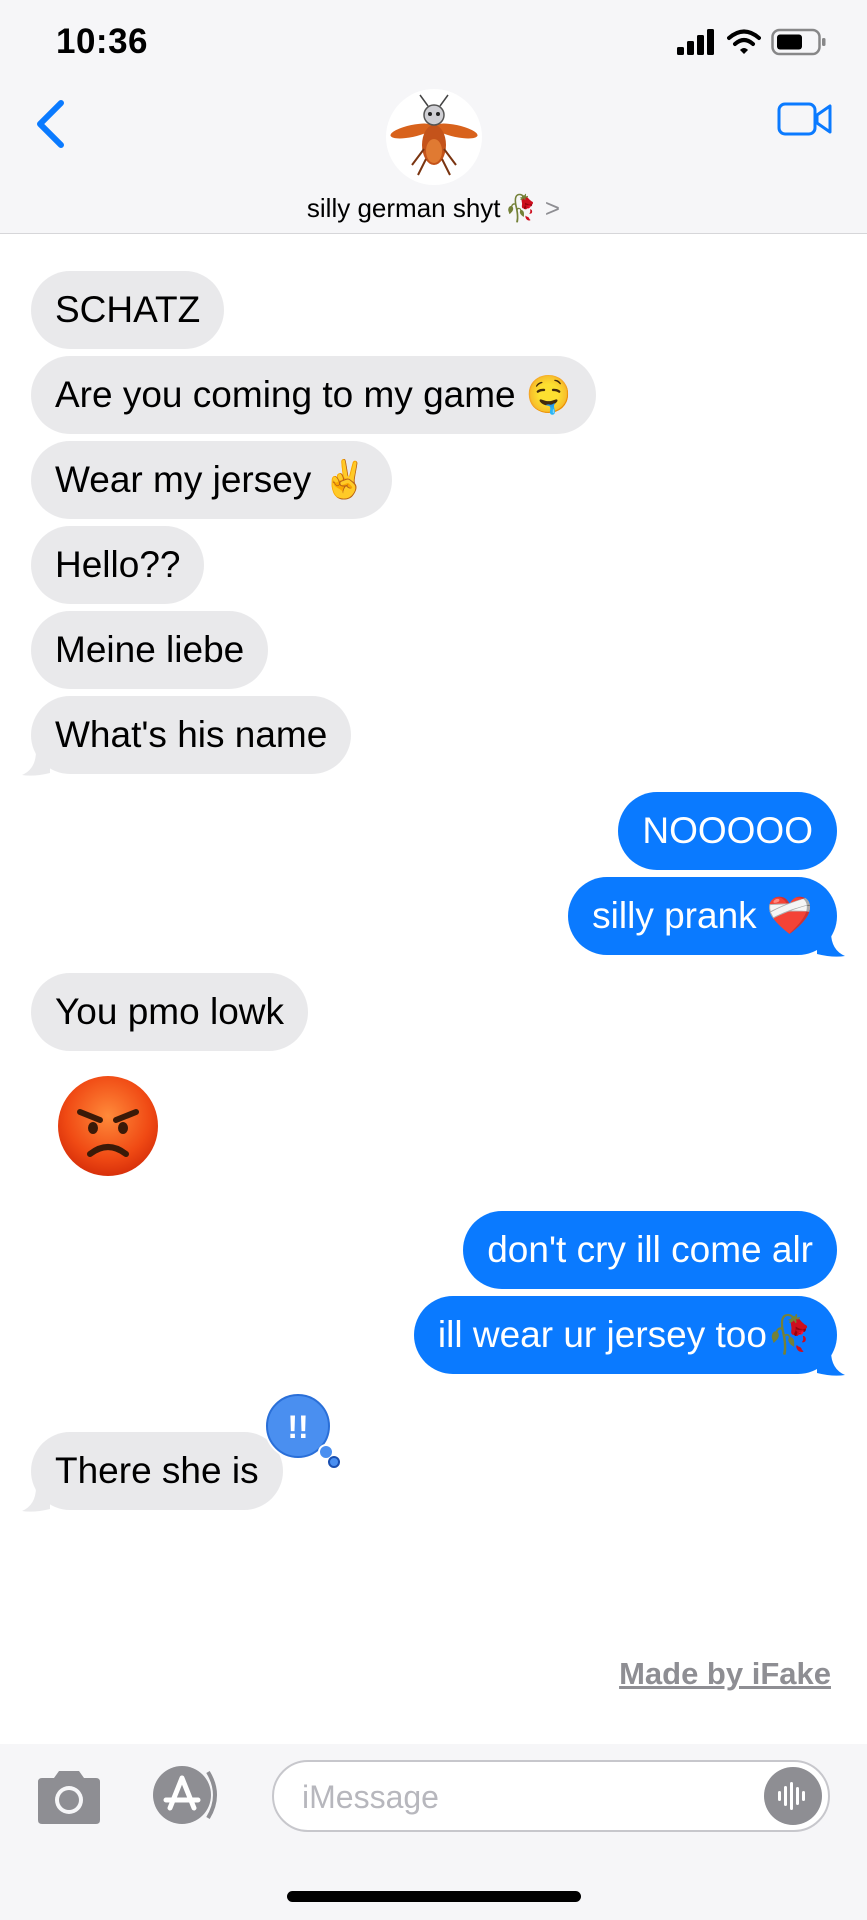 This screenshot has height=1920, width=867. I want to click on contact-name-emoji: 🥀, so click(520, 208).